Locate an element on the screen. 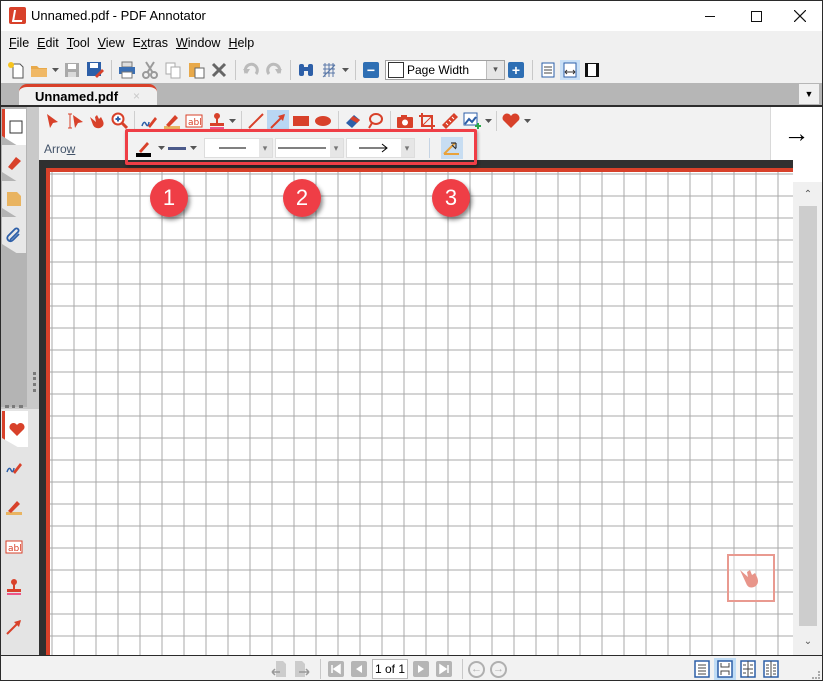 This screenshot has width=823, height=681. page-number-field: 1 of 1 is located at coordinates (390, 669).